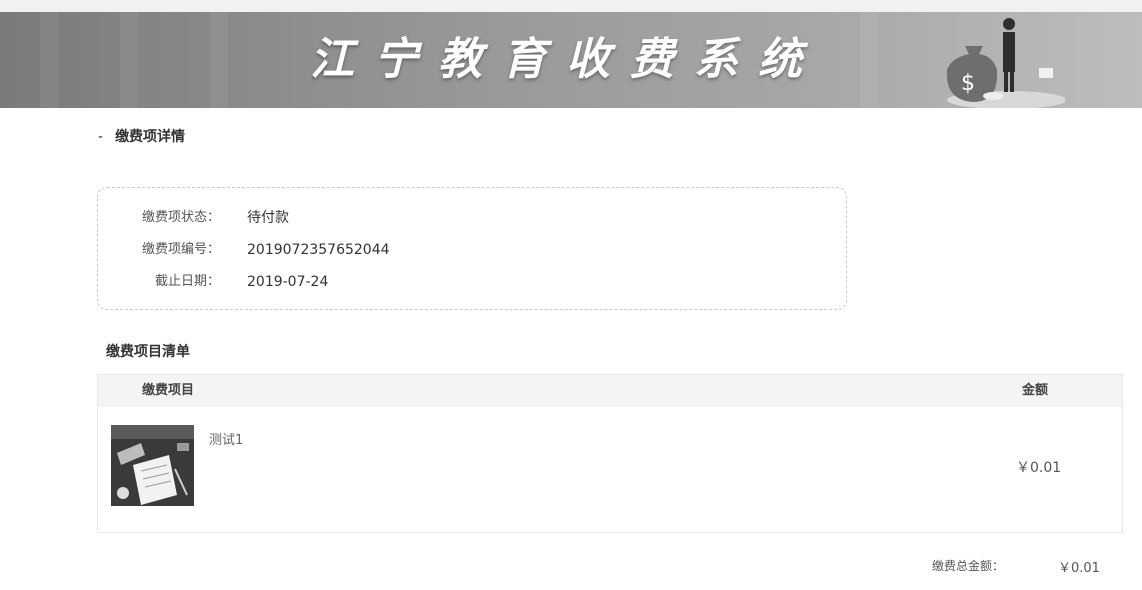 Image resolution: width=1142 pixels, height=590 pixels. What do you see at coordinates (150, 137) in the screenshot?
I see `detail-section-label: 缴费项详情` at bounding box center [150, 137].